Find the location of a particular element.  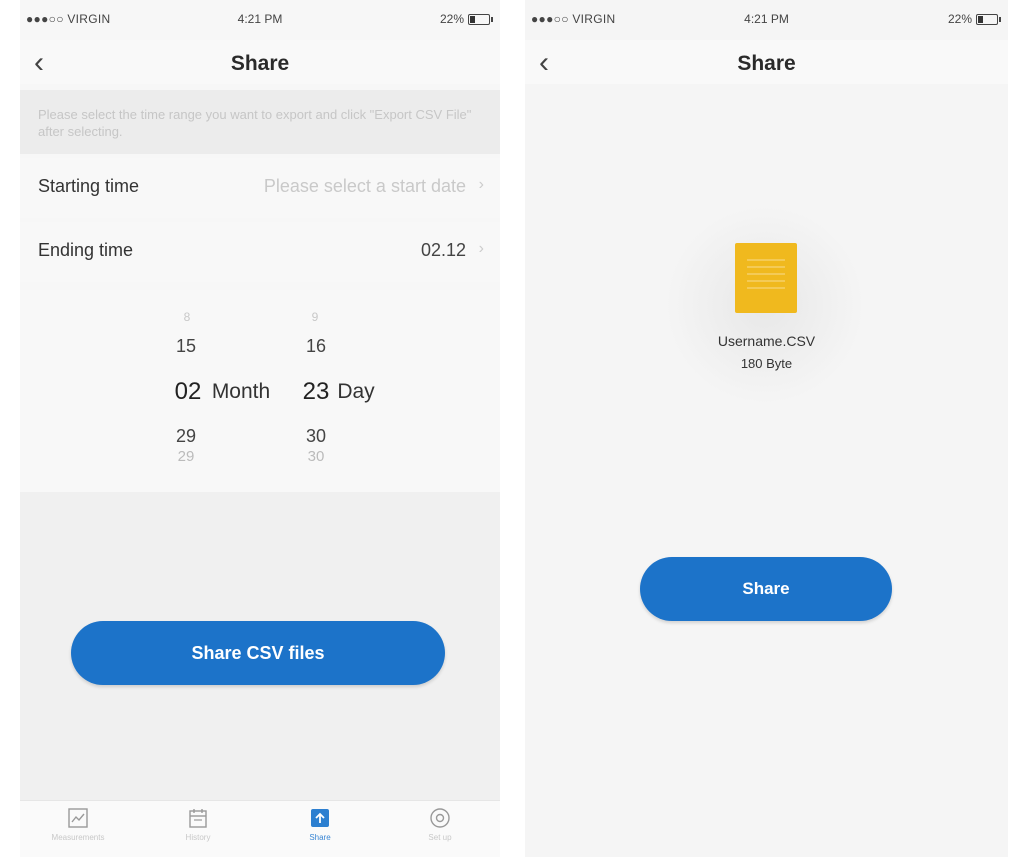

tab-label: Set up is located at coordinates (440, 837).